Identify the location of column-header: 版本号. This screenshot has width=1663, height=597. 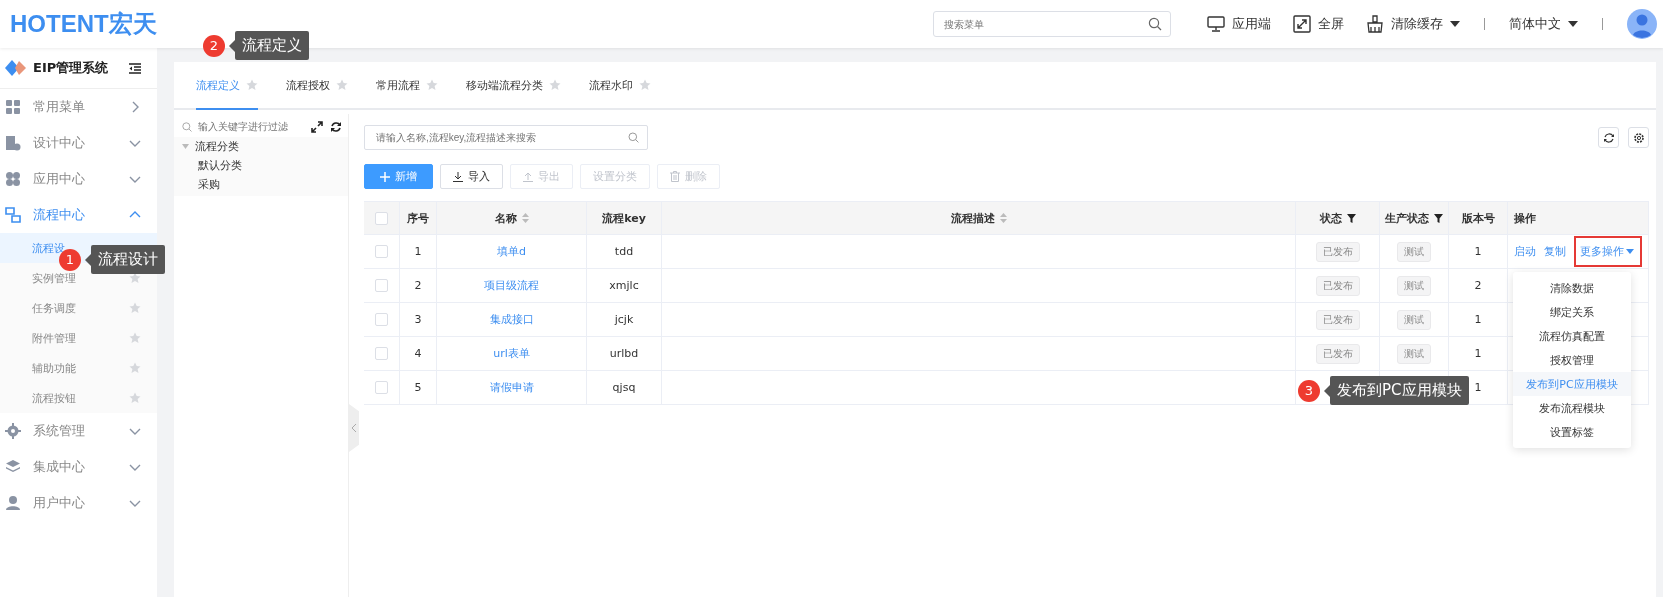
(1478, 218).